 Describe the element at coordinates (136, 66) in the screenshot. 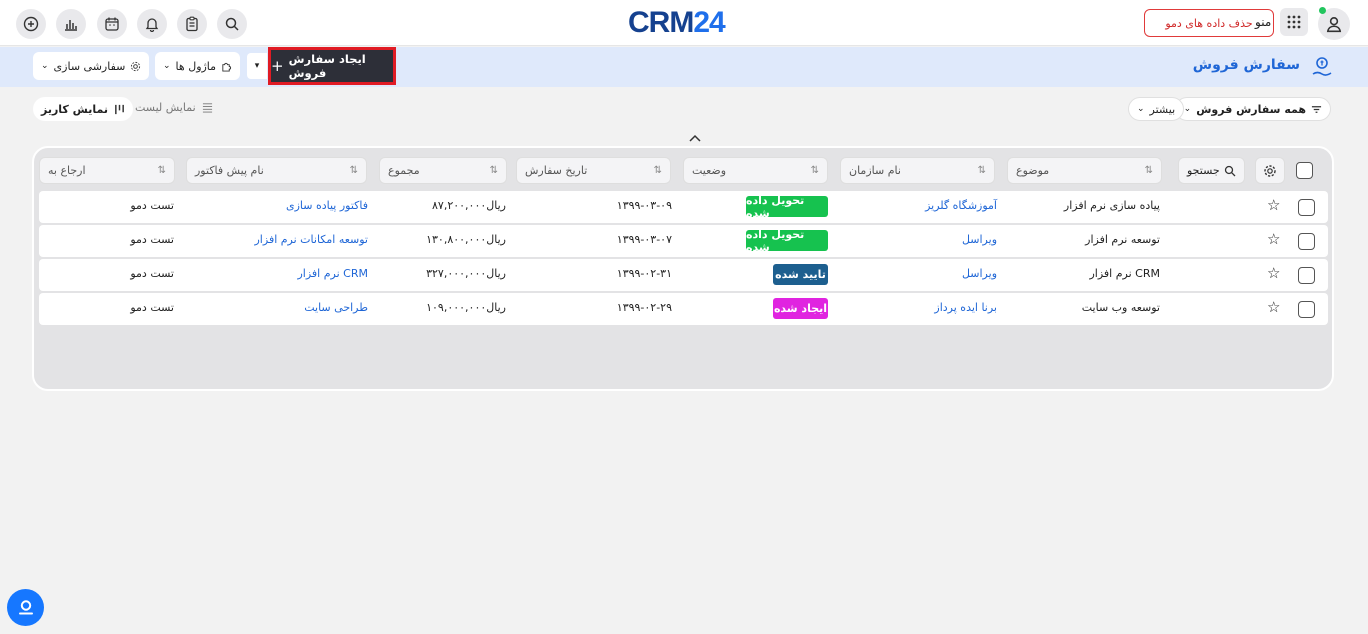

I see `gear-icon` at that location.